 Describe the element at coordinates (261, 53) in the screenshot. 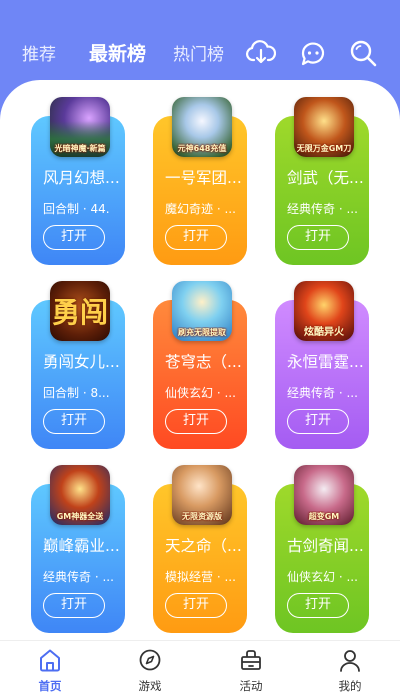

I see `download-icon` at that location.